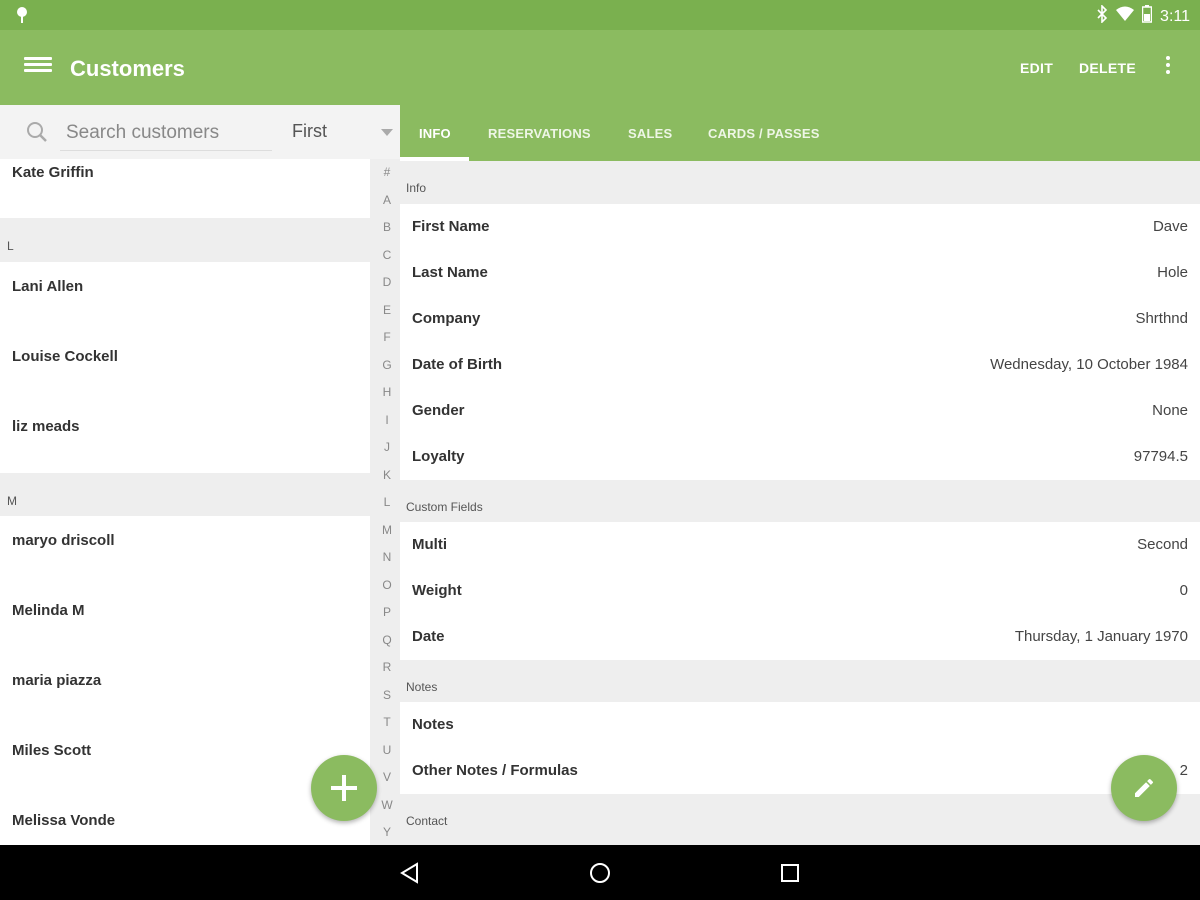 The width and height of the screenshot is (1200, 900). Describe the element at coordinates (185, 494) in the screenshot. I see `section-header: M` at that location.